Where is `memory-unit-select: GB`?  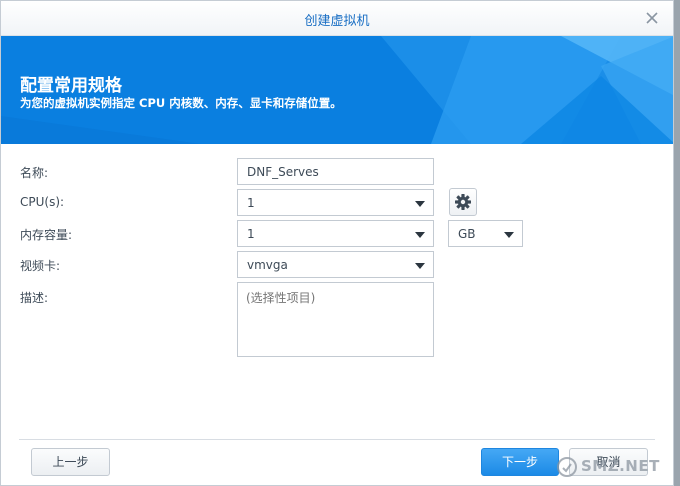
memory-unit-select: GB is located at coordinates (485, 233).